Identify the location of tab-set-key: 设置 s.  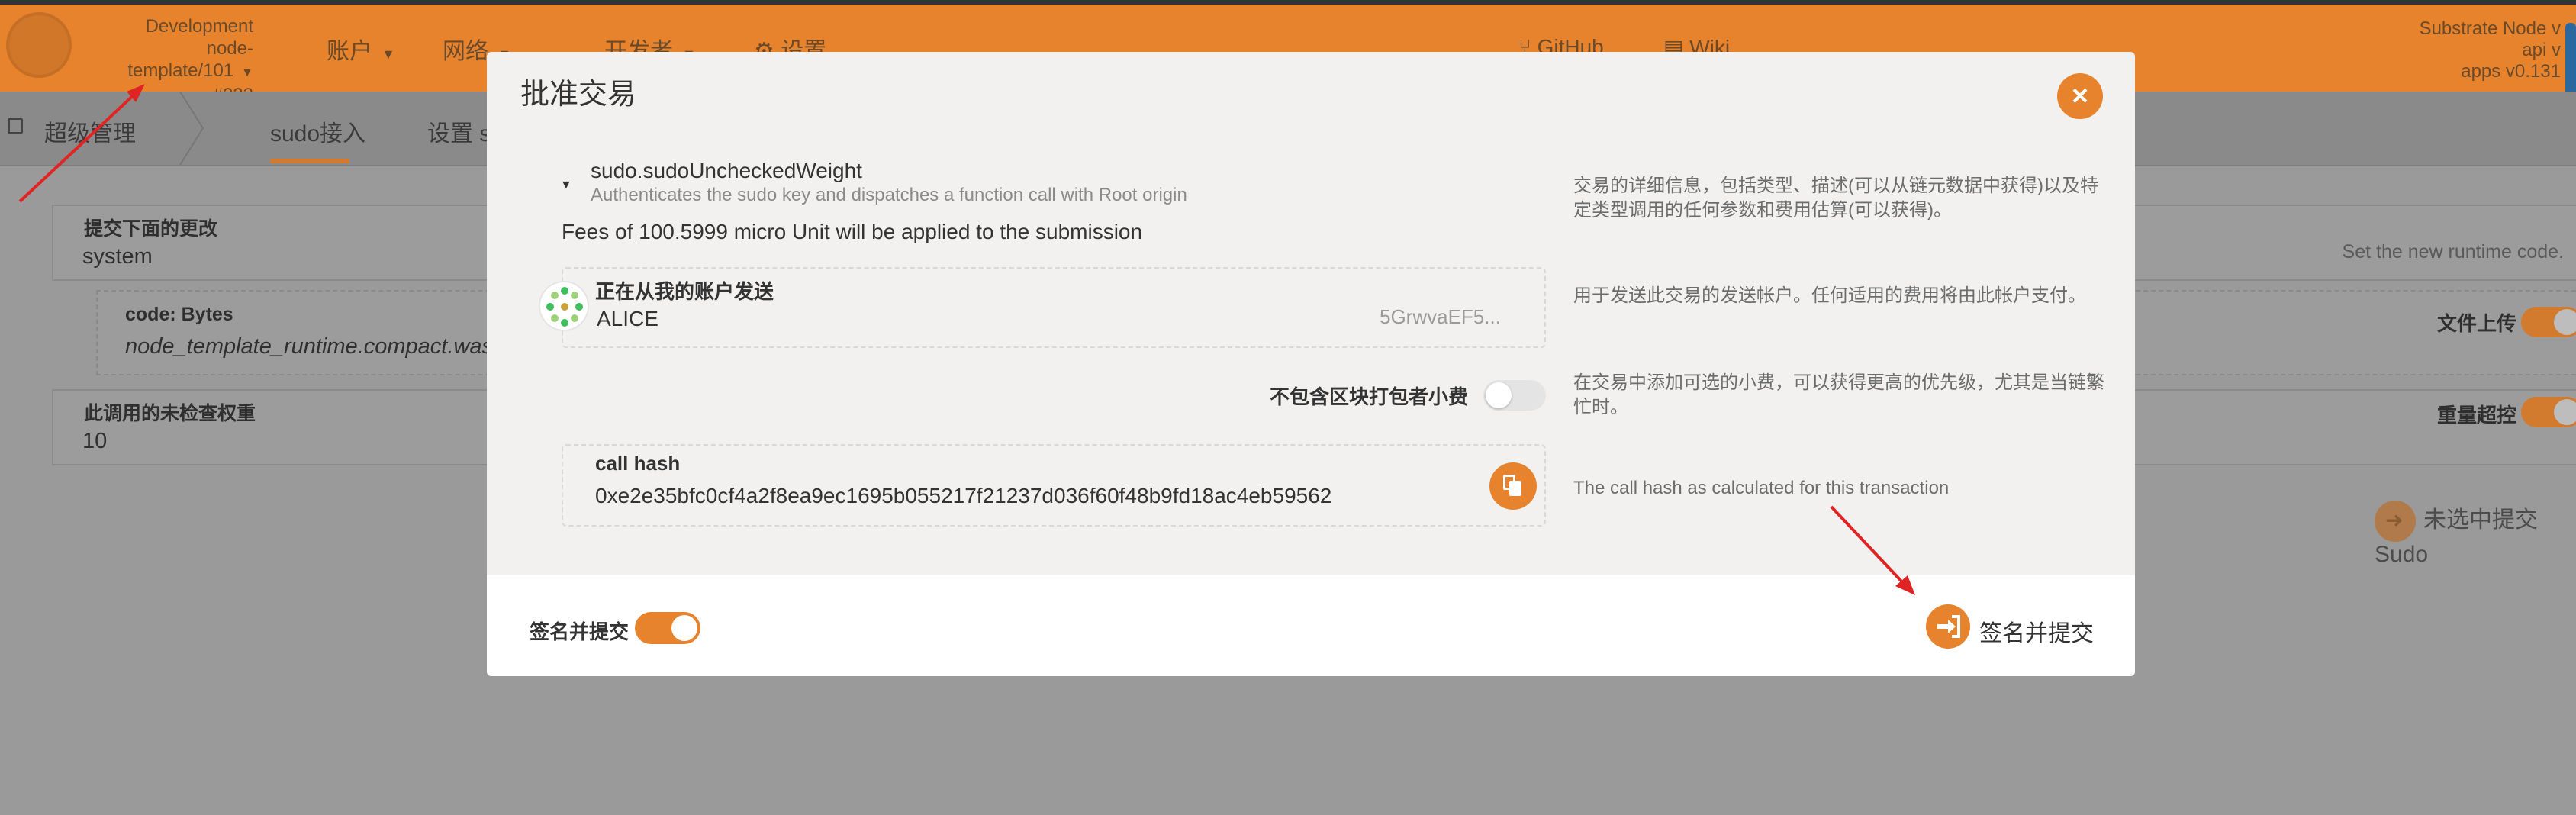
(459, 131).